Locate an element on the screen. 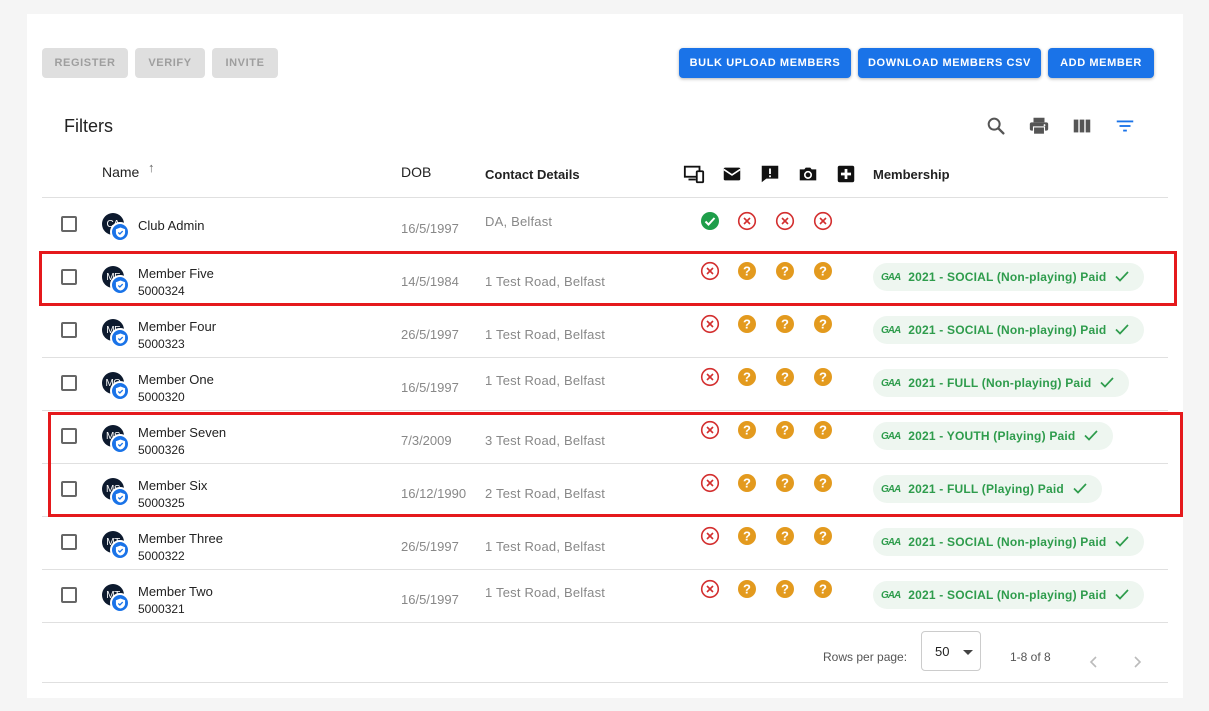 The image size is (1209, 711). add-member-button: ADD MEMBER is located at coordinates (1101, 63).